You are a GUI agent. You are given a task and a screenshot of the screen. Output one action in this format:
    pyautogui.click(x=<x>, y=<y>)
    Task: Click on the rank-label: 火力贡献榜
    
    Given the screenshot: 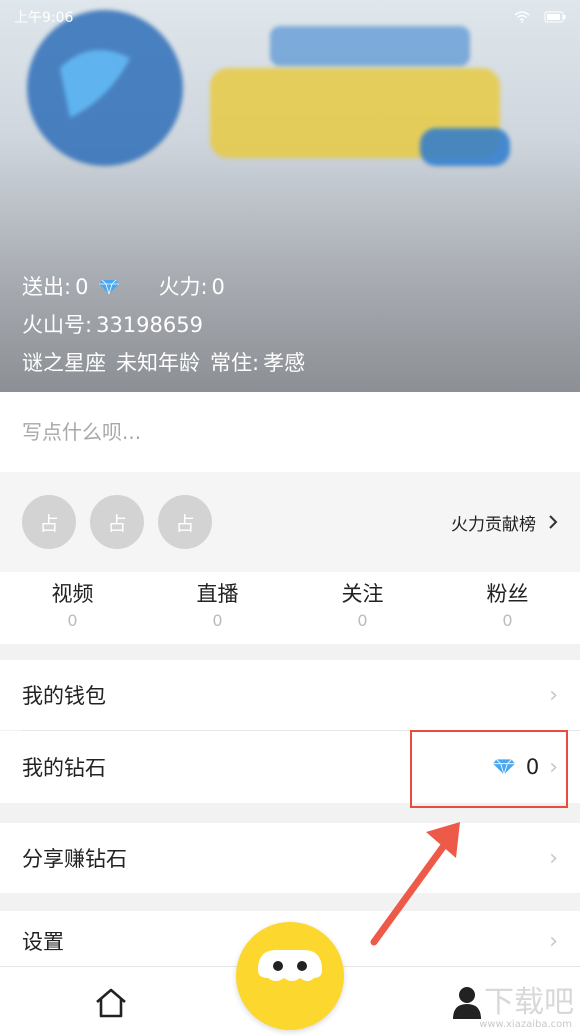 What is the action you would take?
    pyautogui.click(x=493, y=524)
    